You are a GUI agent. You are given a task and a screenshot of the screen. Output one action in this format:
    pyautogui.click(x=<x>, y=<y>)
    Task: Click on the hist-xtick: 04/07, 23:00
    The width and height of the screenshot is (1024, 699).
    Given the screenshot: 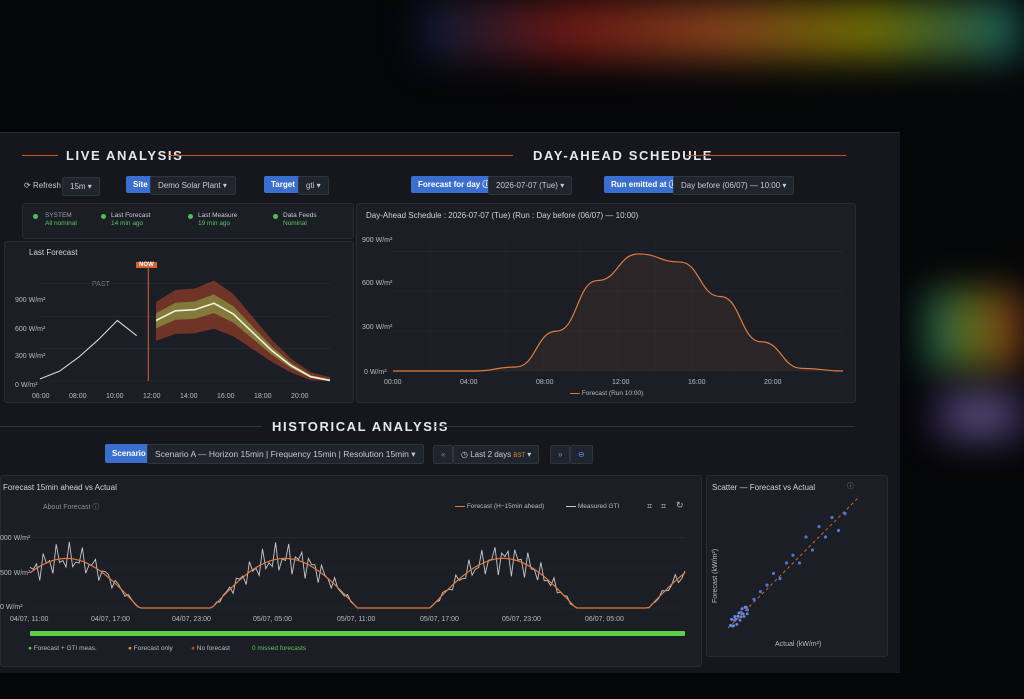 What is the action you would take?
    pyautogui.click(x=191, y=619)
    